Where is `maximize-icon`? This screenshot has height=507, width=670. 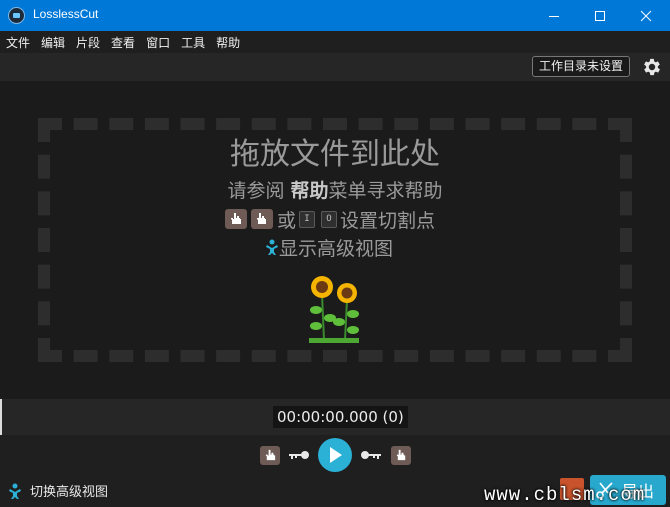
maximize-icon is located at coordinates (600, 15).